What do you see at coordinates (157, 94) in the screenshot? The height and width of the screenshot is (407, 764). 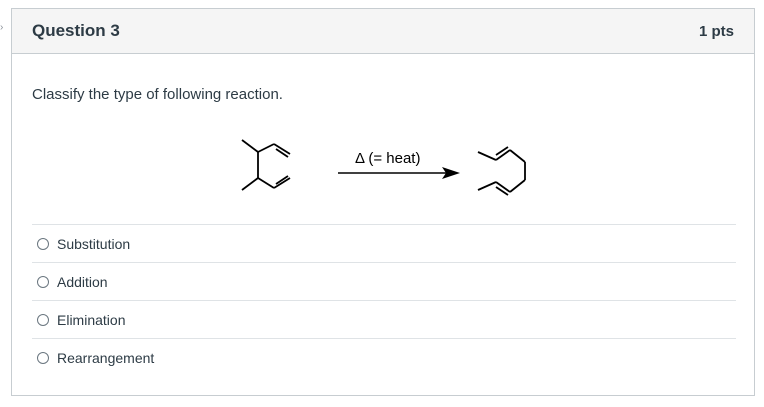 I see `question-prompt: Classify the type of following reaction.` at bounding box center [157, 94].